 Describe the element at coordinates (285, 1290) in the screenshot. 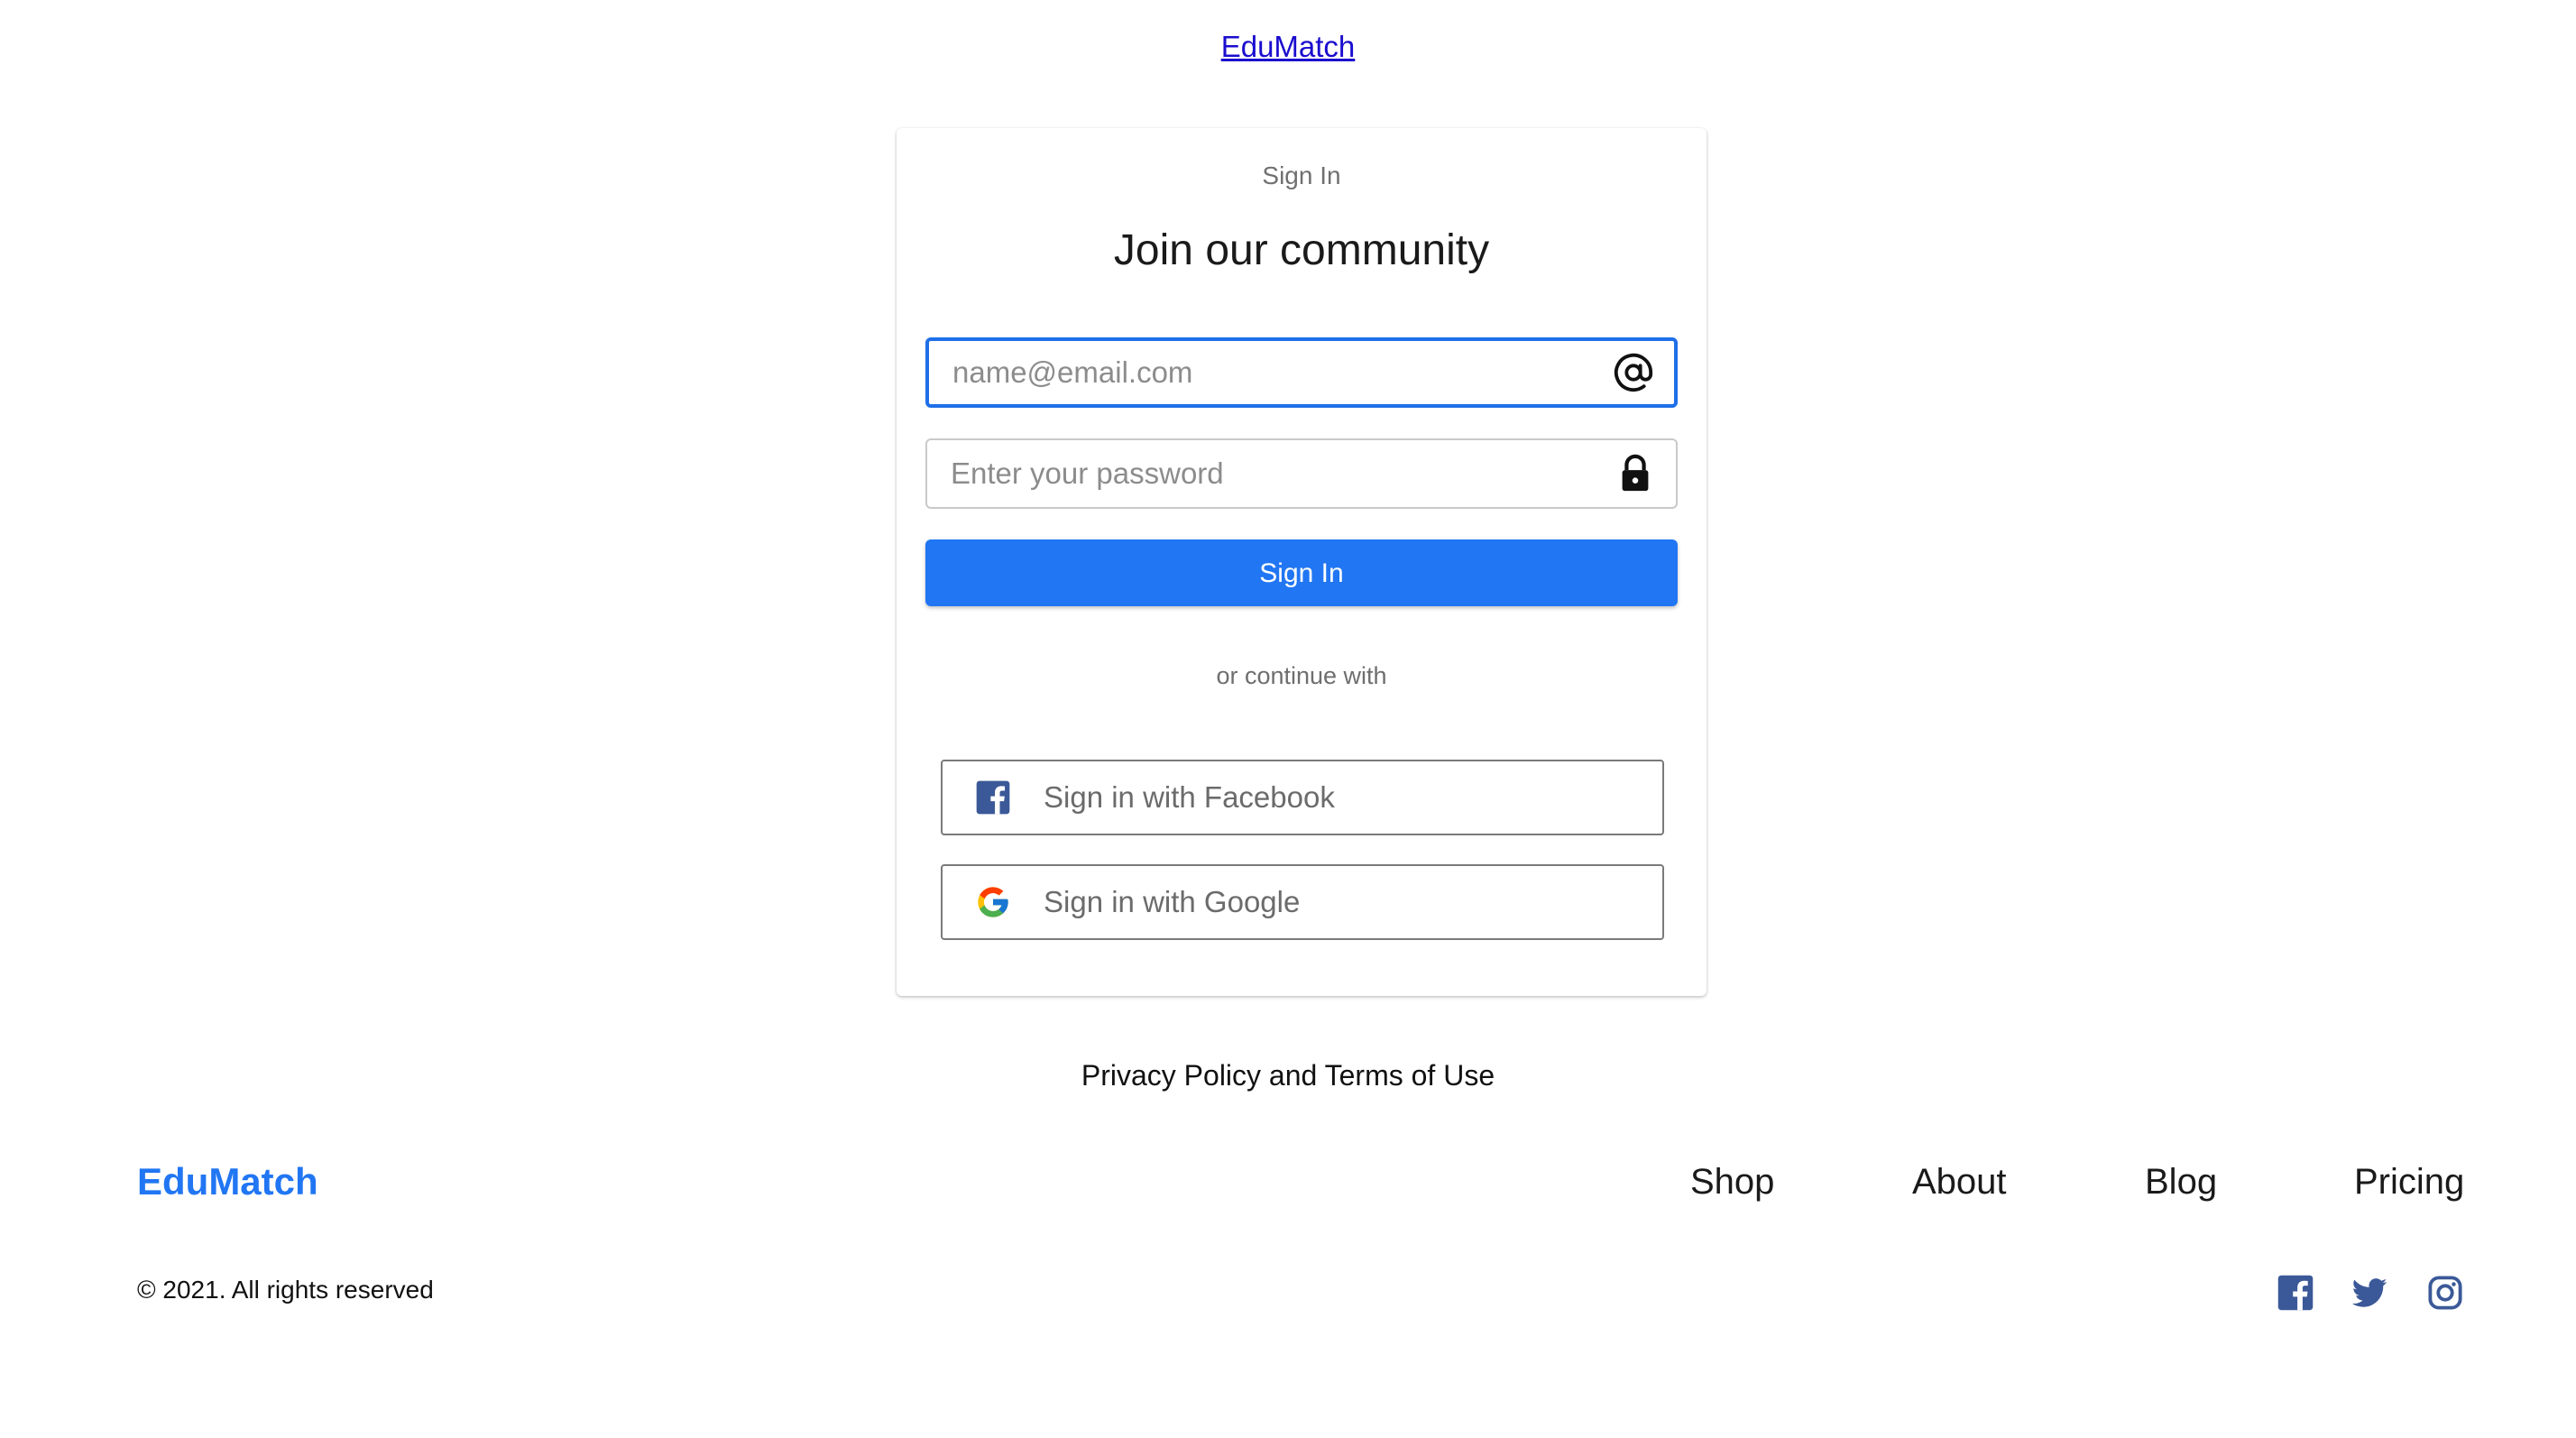

I see `copyright-text: © 2021. All rights reserved` at that location.